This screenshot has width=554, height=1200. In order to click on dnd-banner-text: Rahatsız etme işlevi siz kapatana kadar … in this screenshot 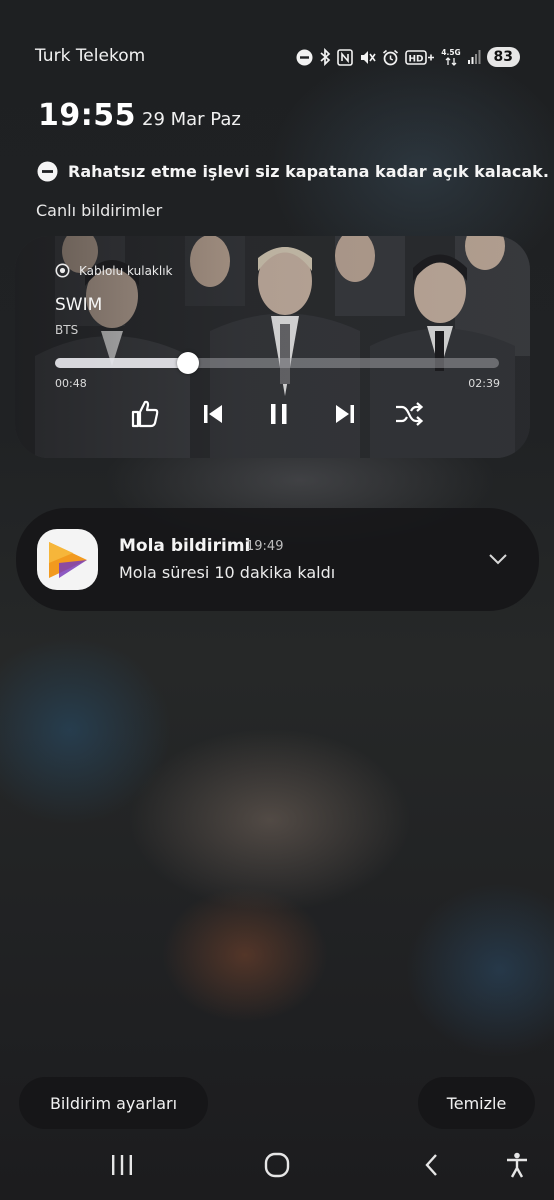, I will do `click(308, 171)`.